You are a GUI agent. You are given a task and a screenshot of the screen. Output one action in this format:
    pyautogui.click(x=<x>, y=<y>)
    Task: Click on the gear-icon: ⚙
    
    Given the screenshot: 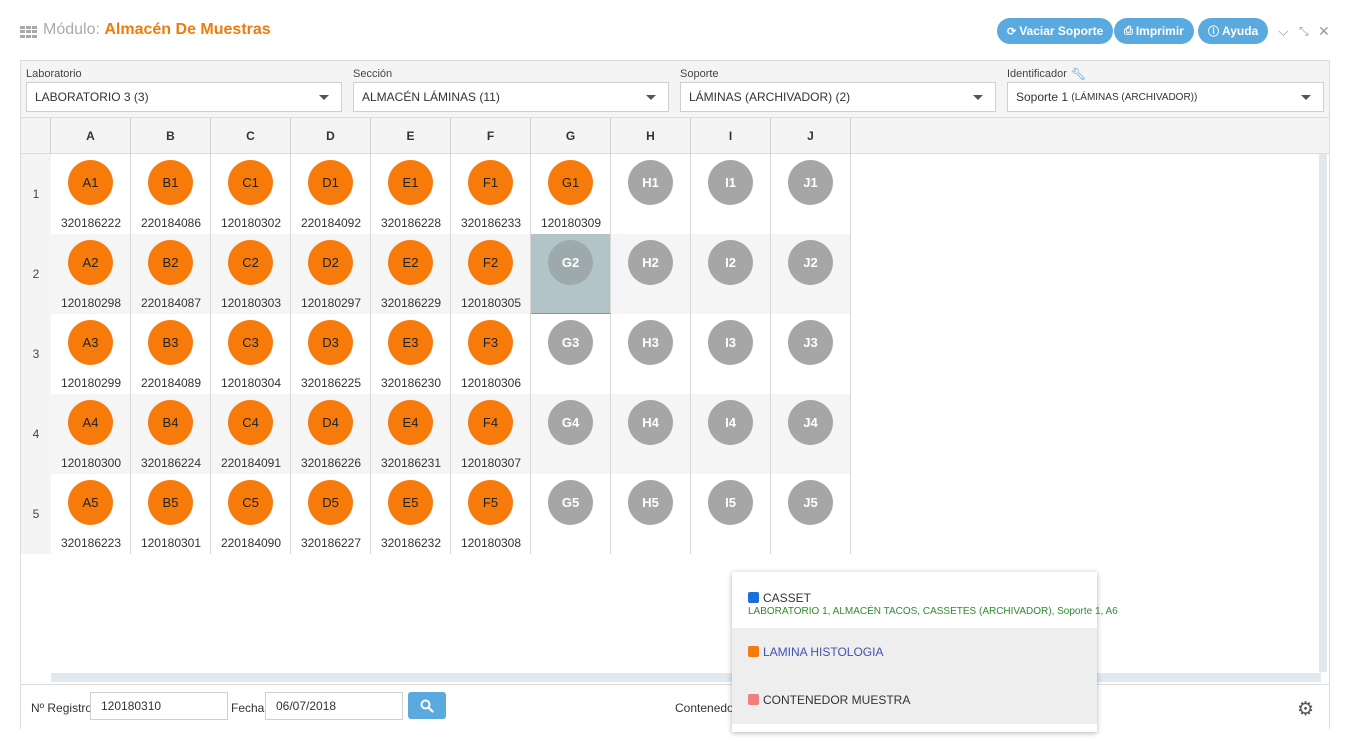 What is the action you would take?
    pyautogui.click(x=1305, y=709)
    